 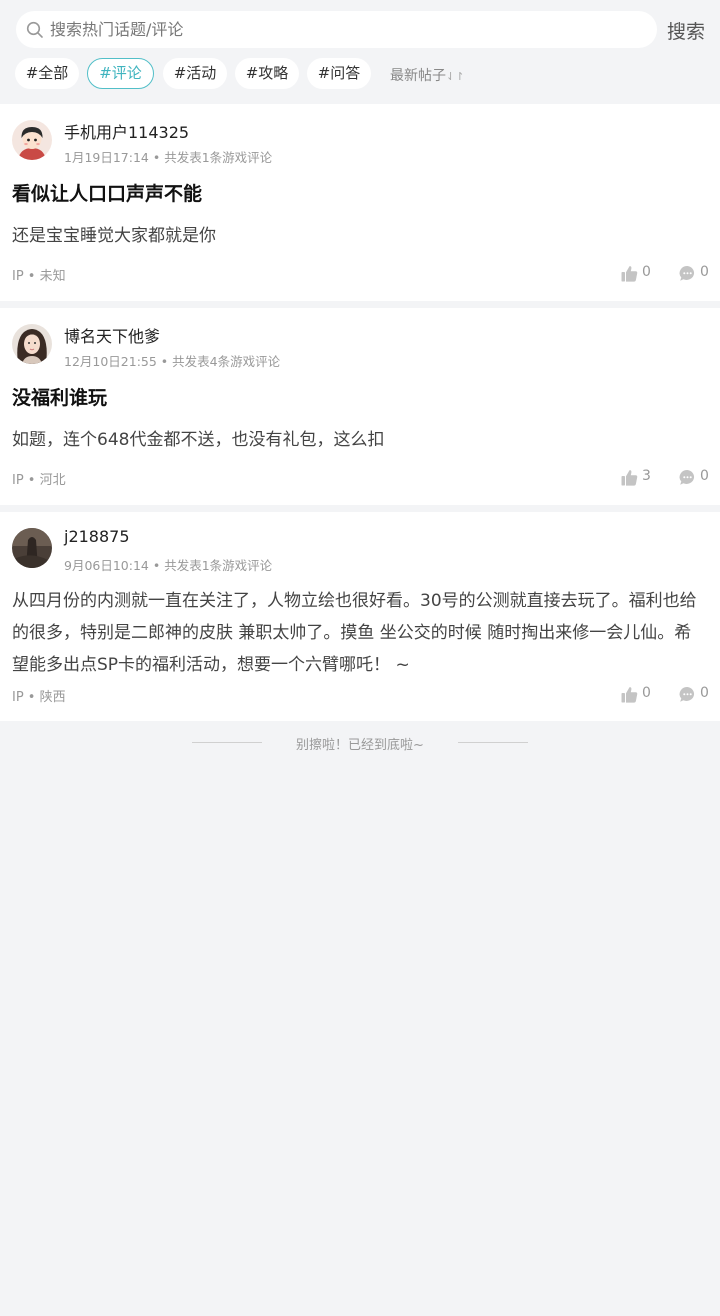 I want to click on end-of-list-text: 别擦啦！已经到底啦~, so click(x=360, y=745).